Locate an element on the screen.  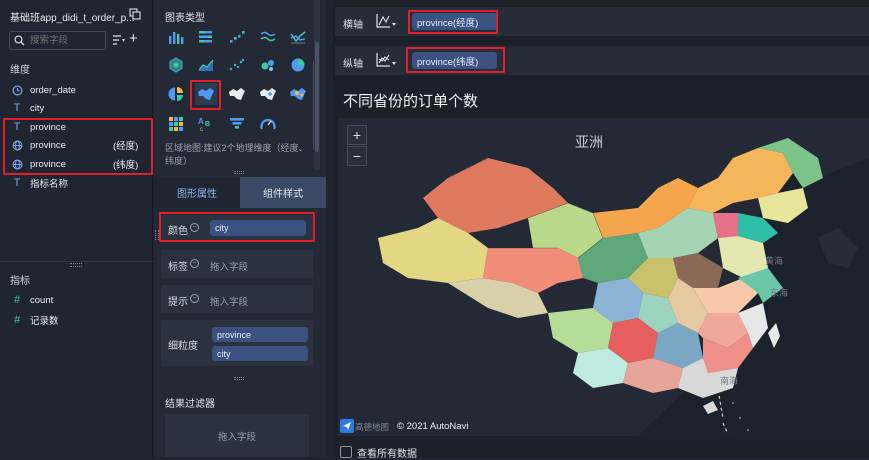
taiwan-shape is located at coordinates (774, 335).